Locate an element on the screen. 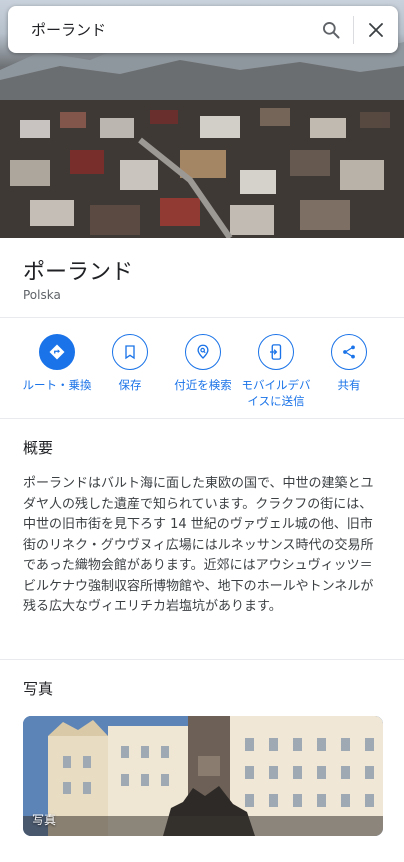 The image size is (404, 862). photo-card: 写真 is located at coordinates (203, 776).